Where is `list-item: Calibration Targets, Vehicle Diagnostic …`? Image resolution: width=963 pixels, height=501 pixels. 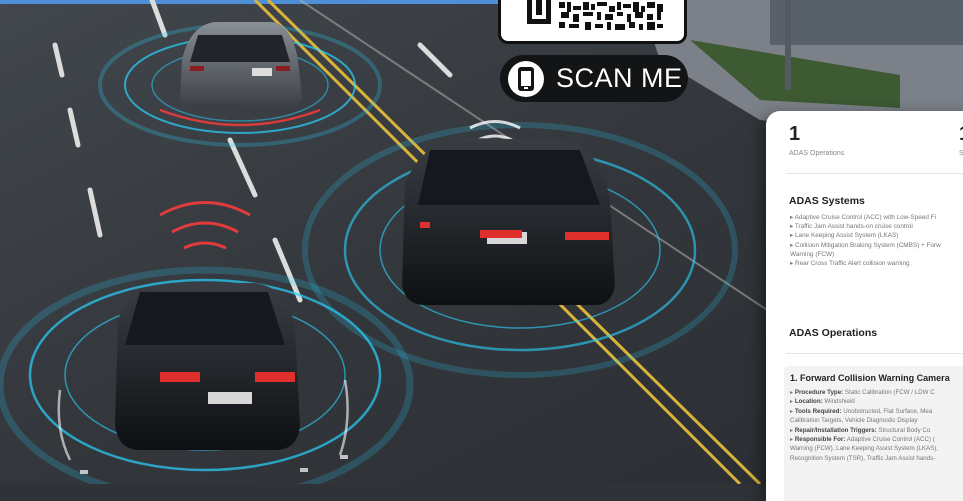
list-item: Calibration Targets, Vehicle Diagnostic … is located at coordinates (854, 421).